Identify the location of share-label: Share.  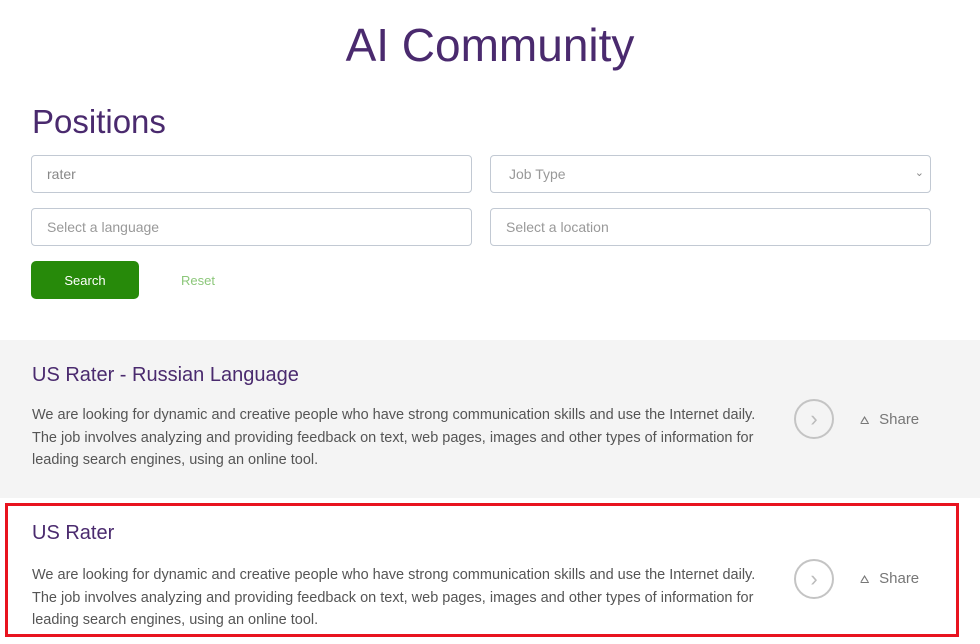
(899, 419).